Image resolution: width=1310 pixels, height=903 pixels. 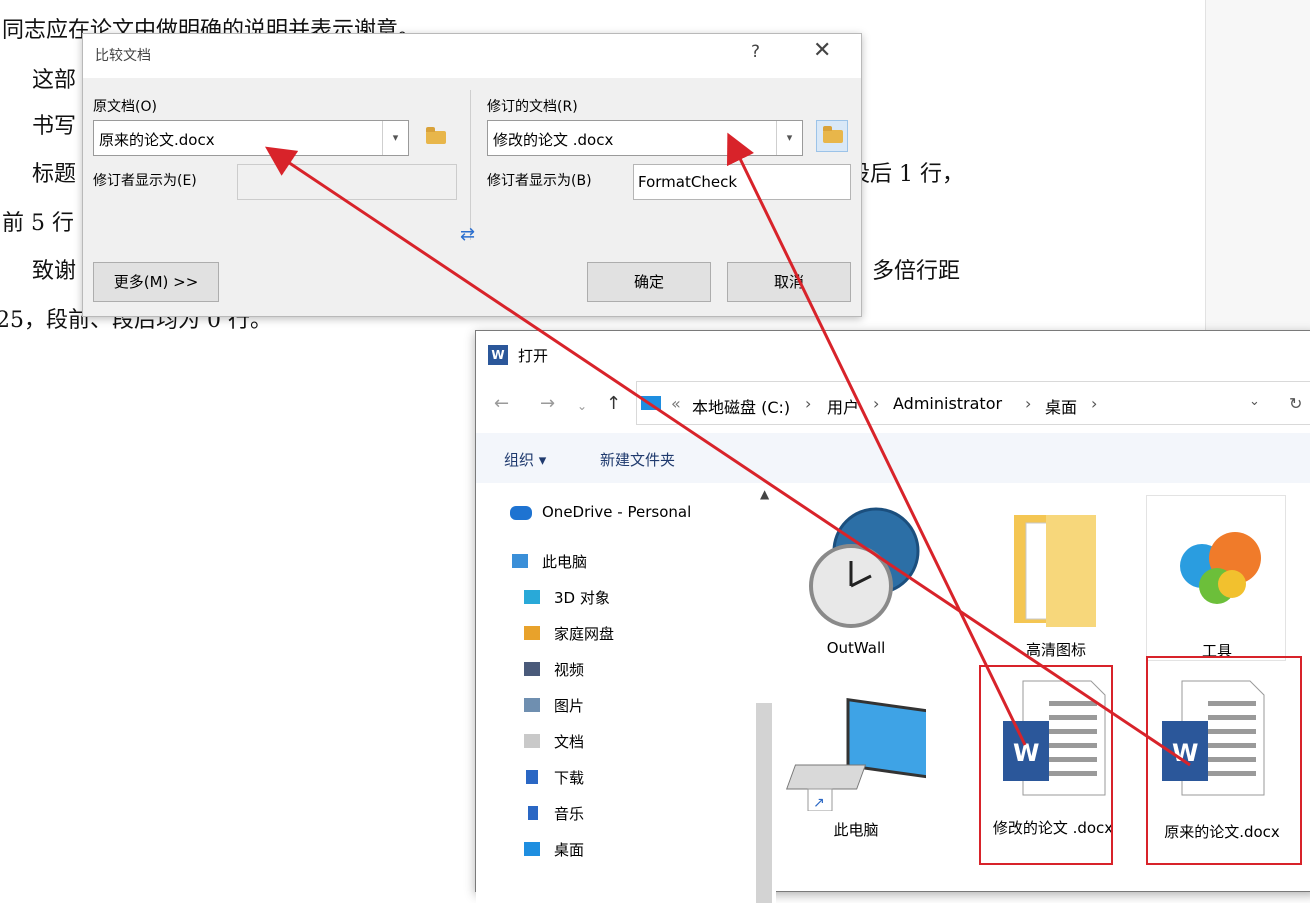 I want to click on nav-item-label: 文档, so click(x=569, y=742).